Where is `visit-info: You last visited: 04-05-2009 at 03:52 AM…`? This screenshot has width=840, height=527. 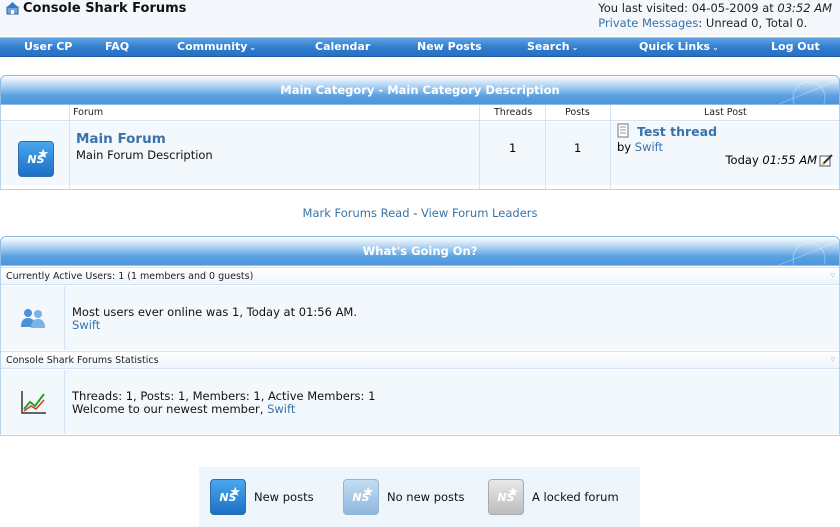 visit-info: You last visited: 04-05-2009 at 03:52 AM… is located at coordinates (715, 16).